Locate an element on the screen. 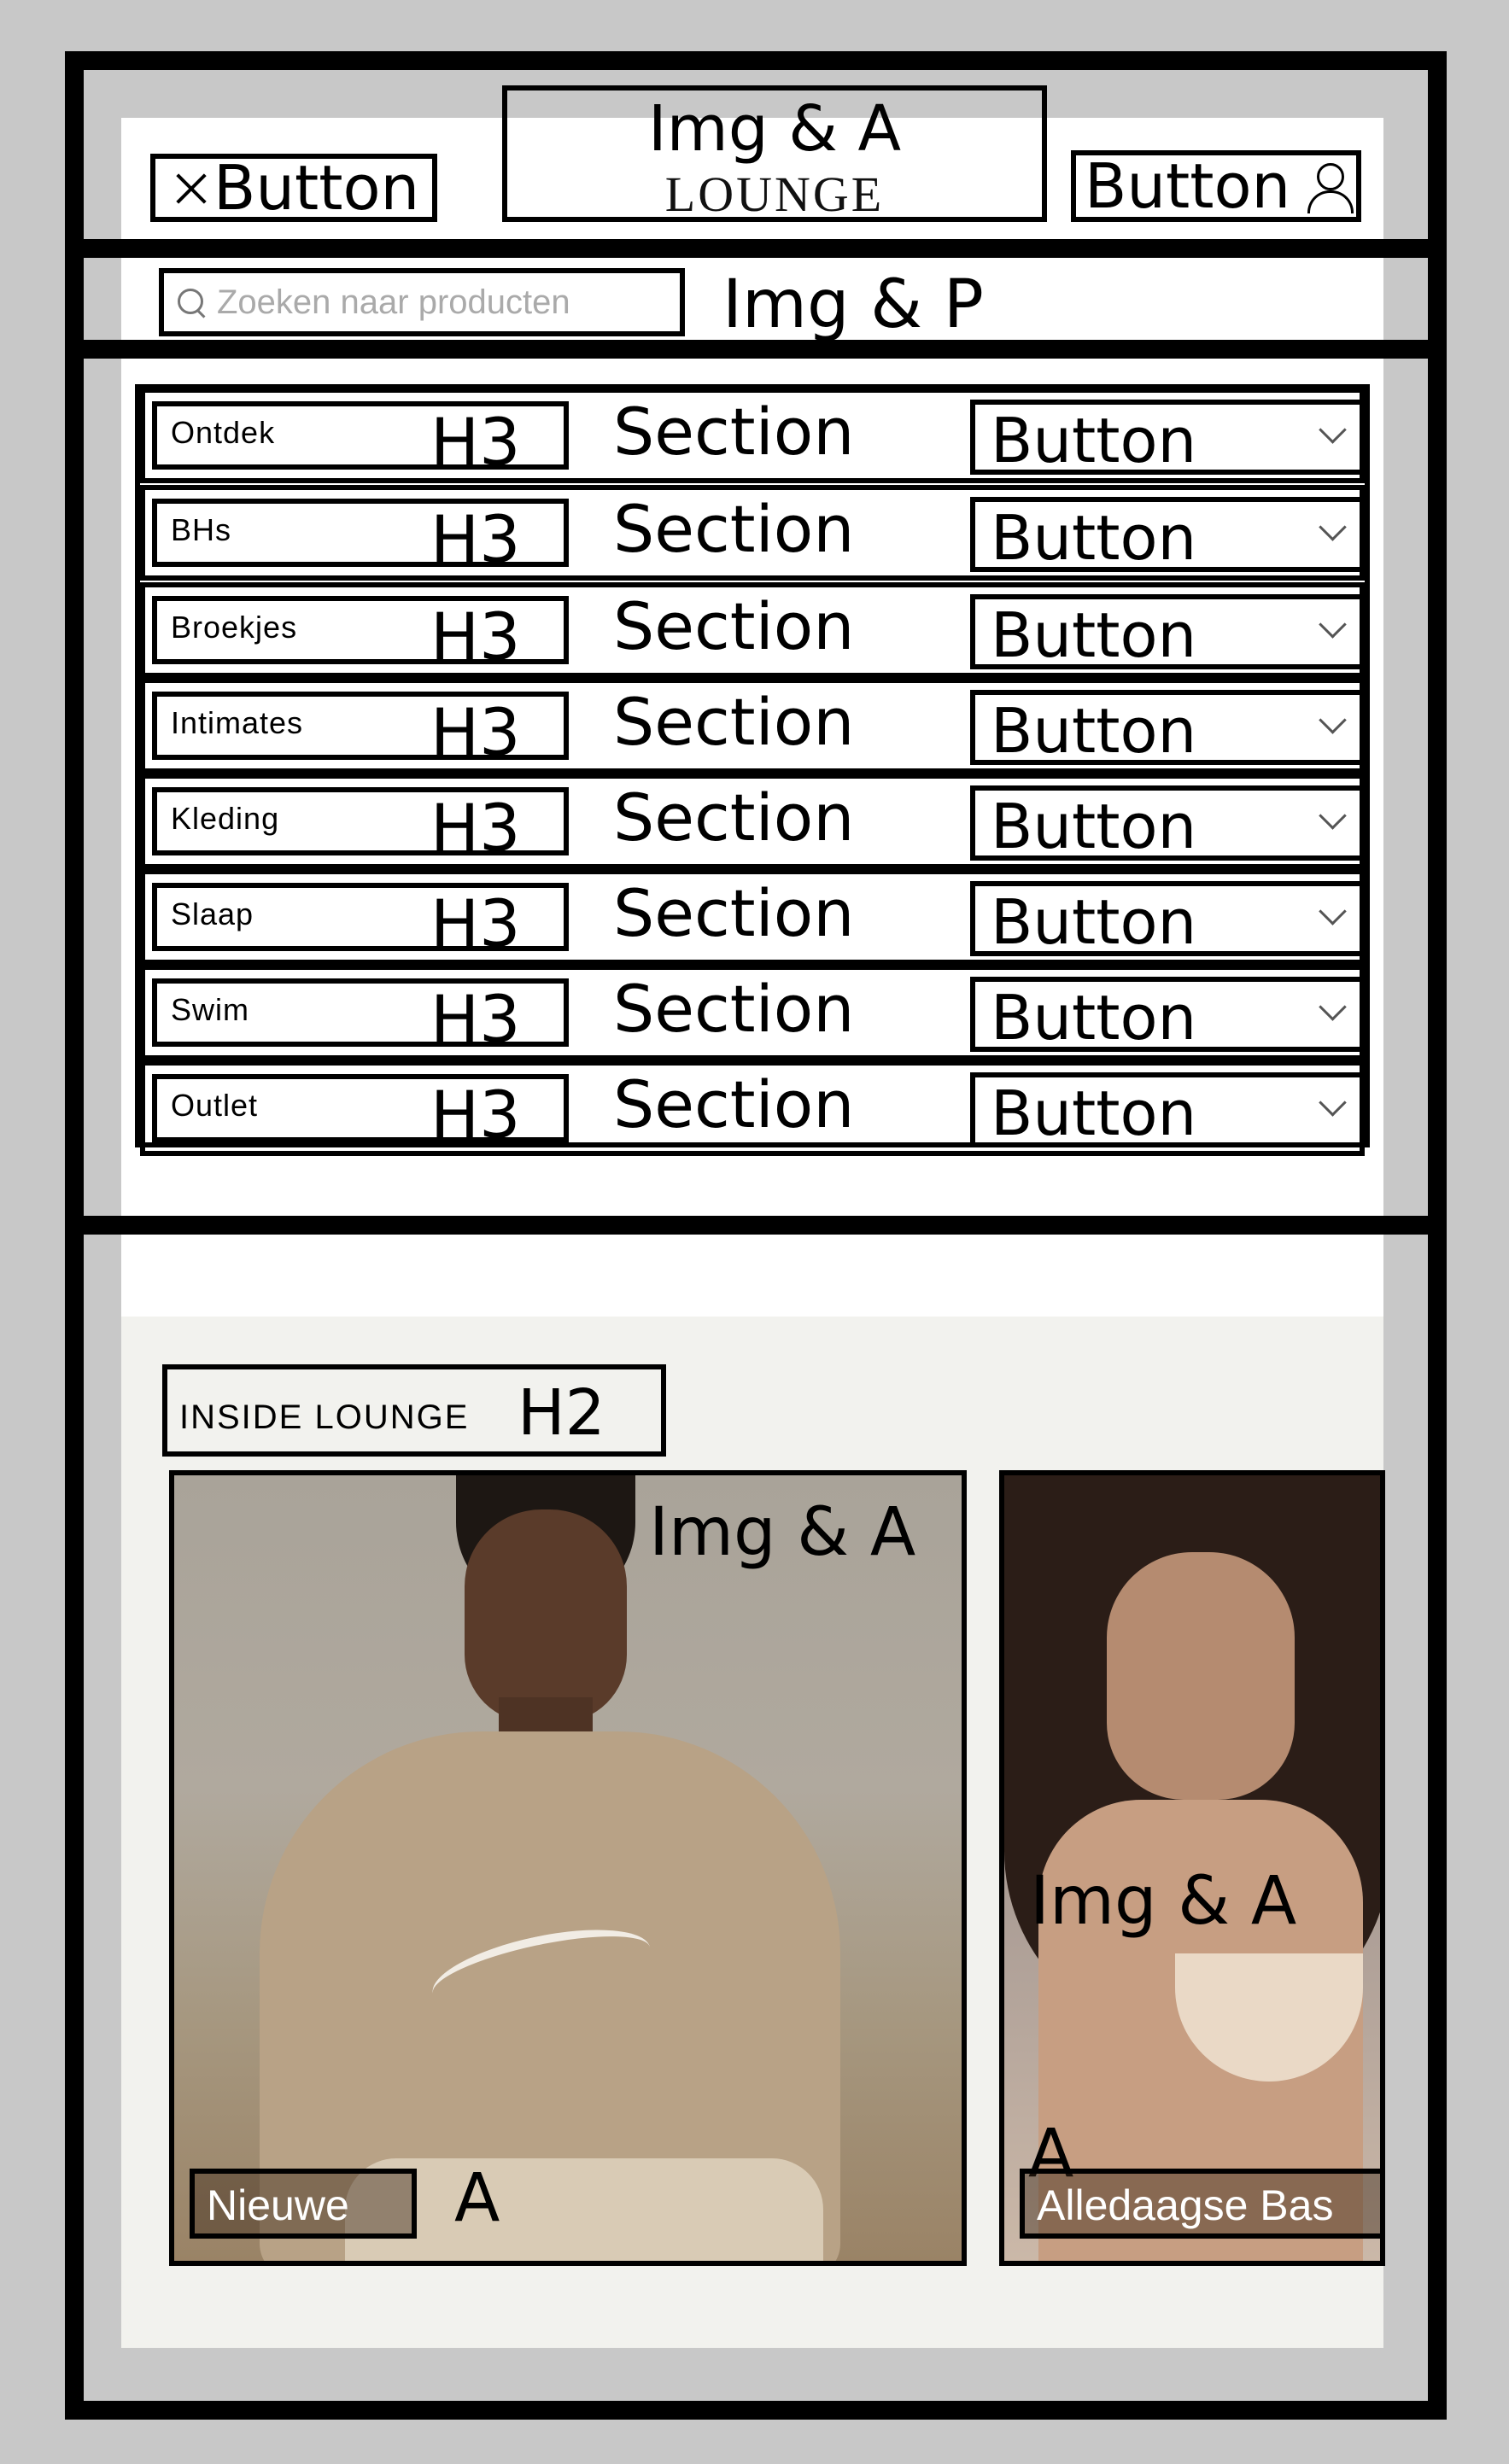 This screenshot has width=1509, height=2464. user-icon is located at coordinates (1328, 186).